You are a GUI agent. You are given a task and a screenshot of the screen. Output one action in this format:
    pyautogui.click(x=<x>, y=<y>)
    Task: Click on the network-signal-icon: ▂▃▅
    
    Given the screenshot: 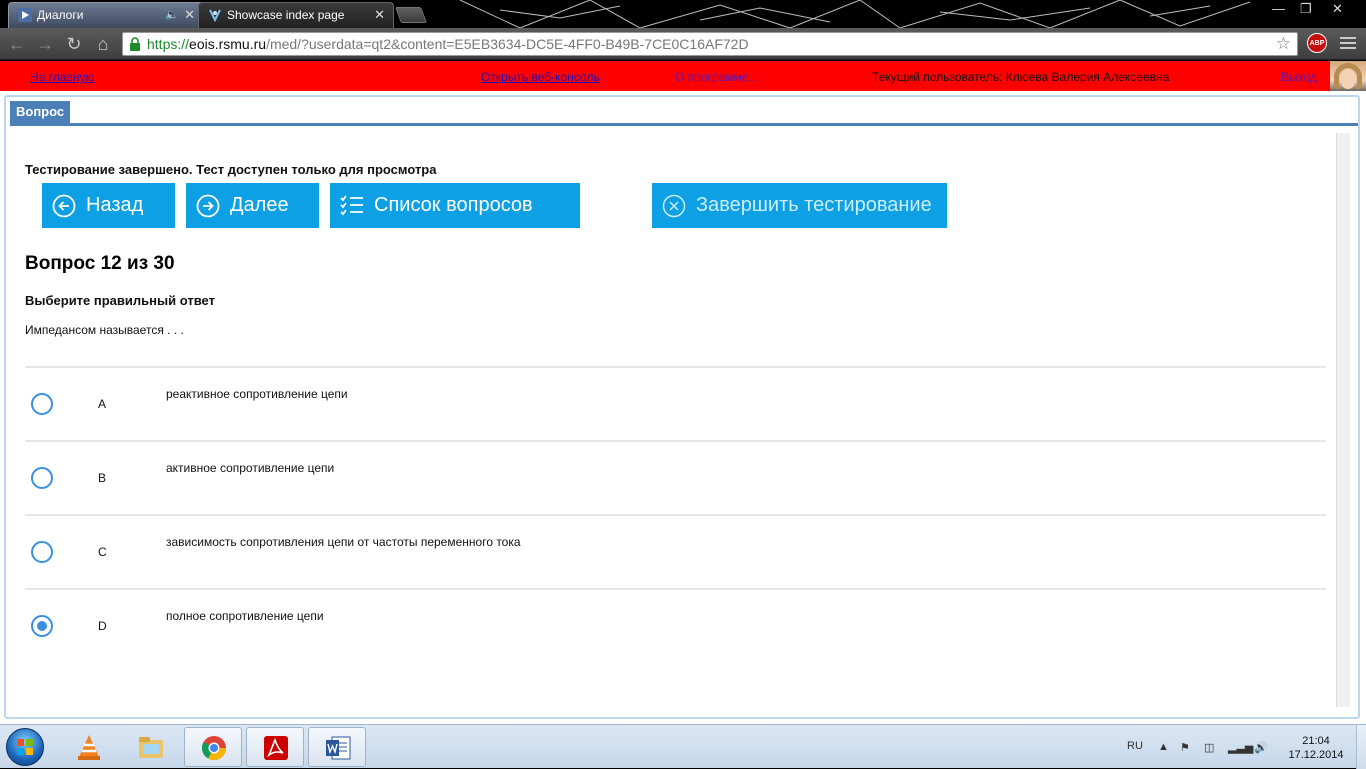 What is the action you would take?
    pyautogui.click(x=1240, y=747)
    